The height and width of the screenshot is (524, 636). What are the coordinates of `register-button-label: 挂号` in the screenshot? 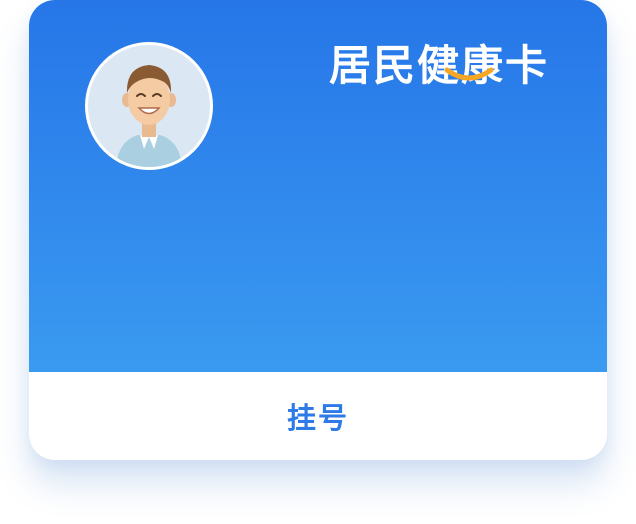 It's located at (317, 418).